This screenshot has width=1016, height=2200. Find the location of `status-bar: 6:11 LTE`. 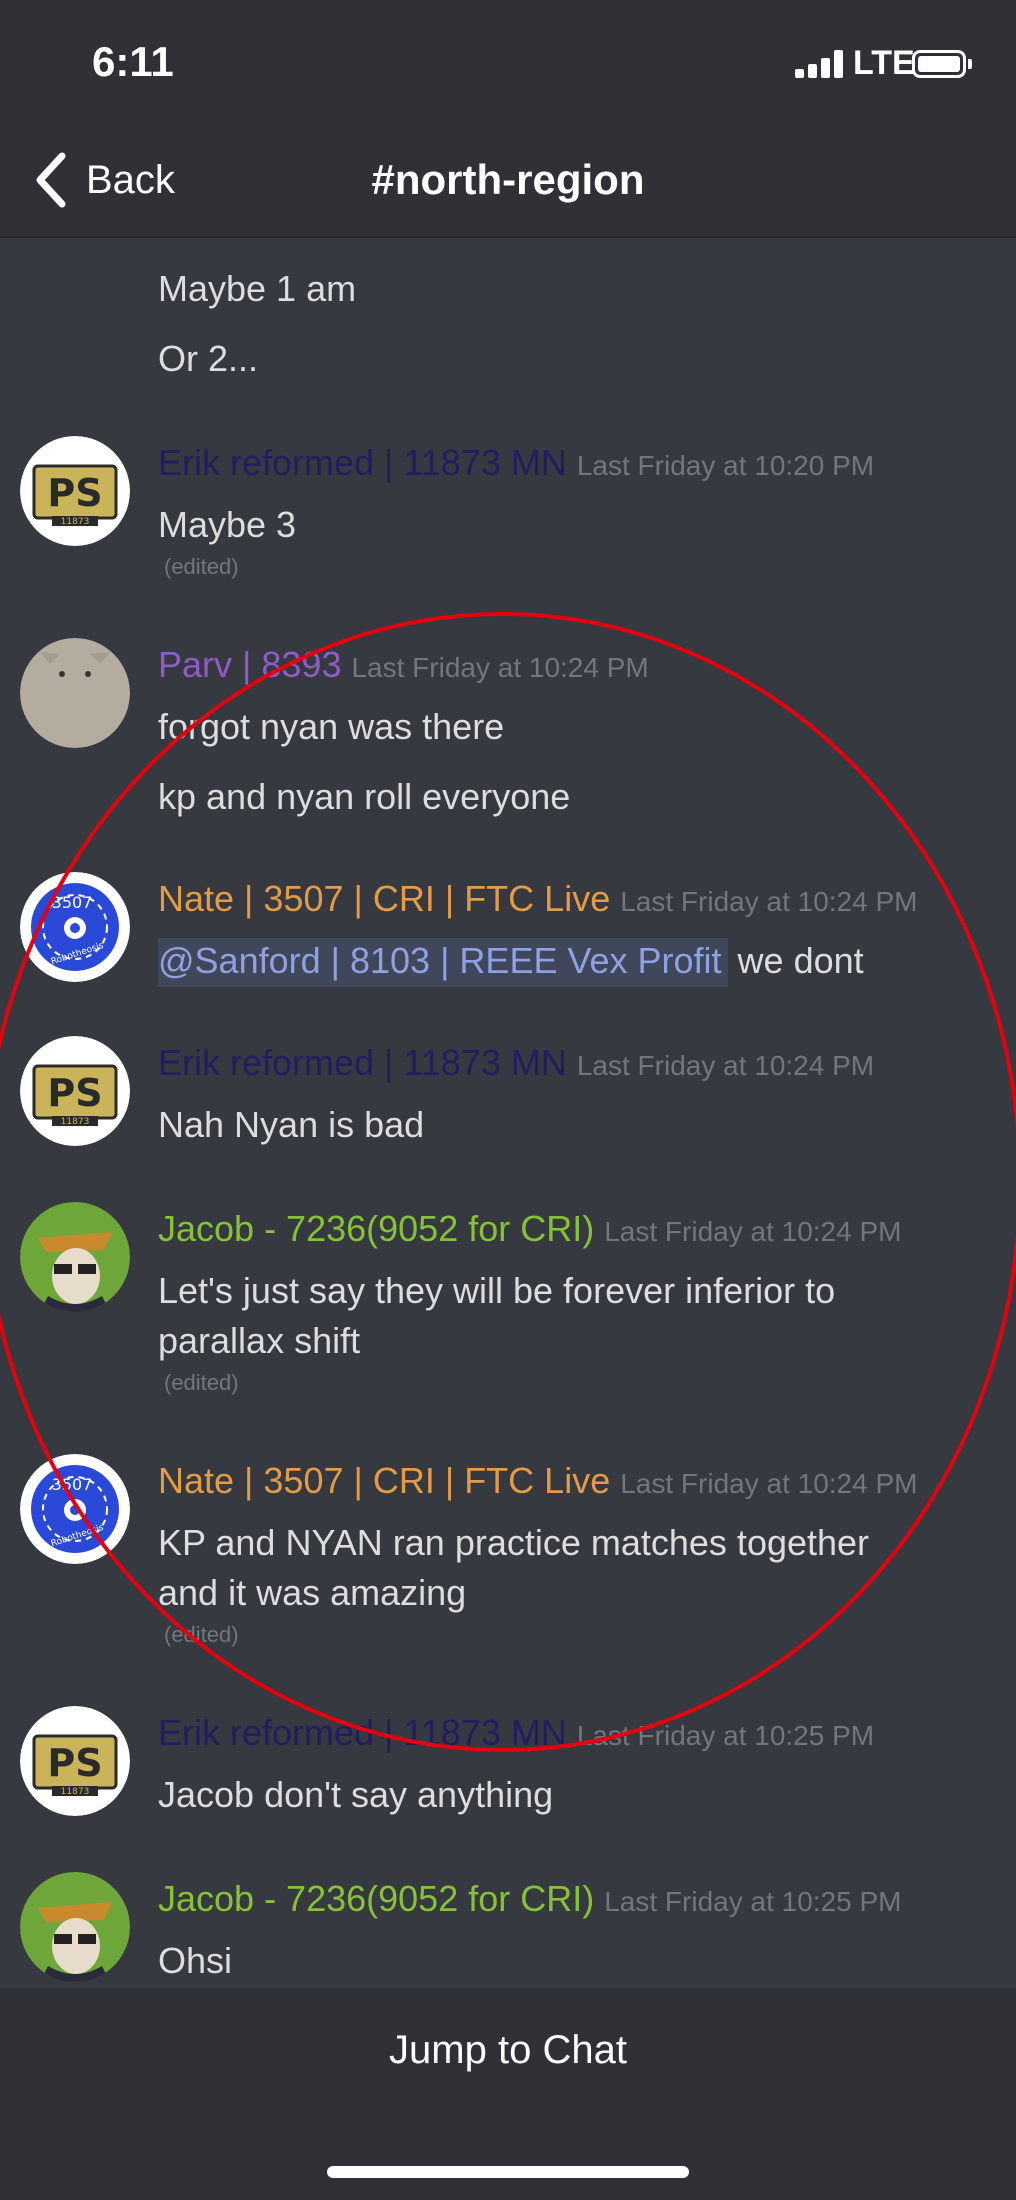

status-bar: 6:11 LTE is located at coordinates (508, 60).